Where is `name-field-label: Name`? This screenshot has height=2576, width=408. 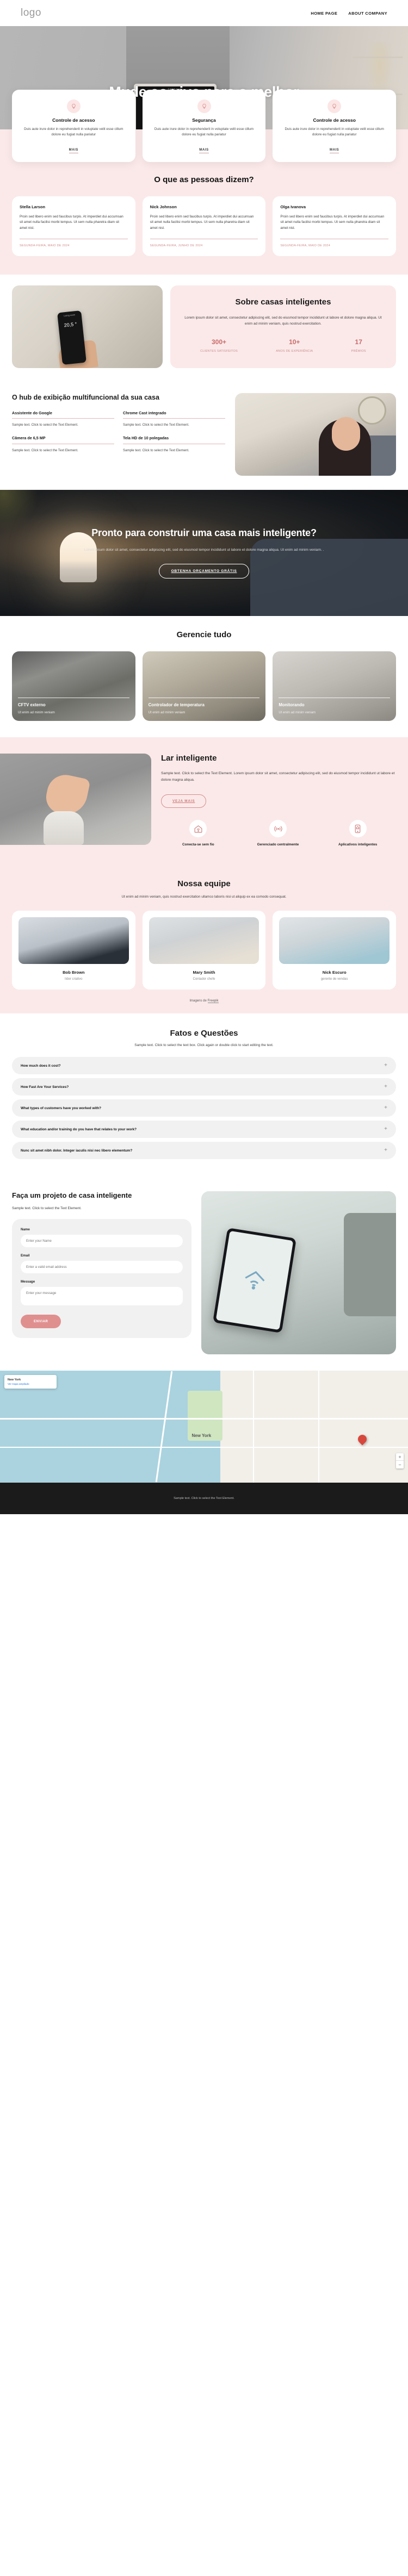 name-field-label: Name is located at coordinates (26, 1229).